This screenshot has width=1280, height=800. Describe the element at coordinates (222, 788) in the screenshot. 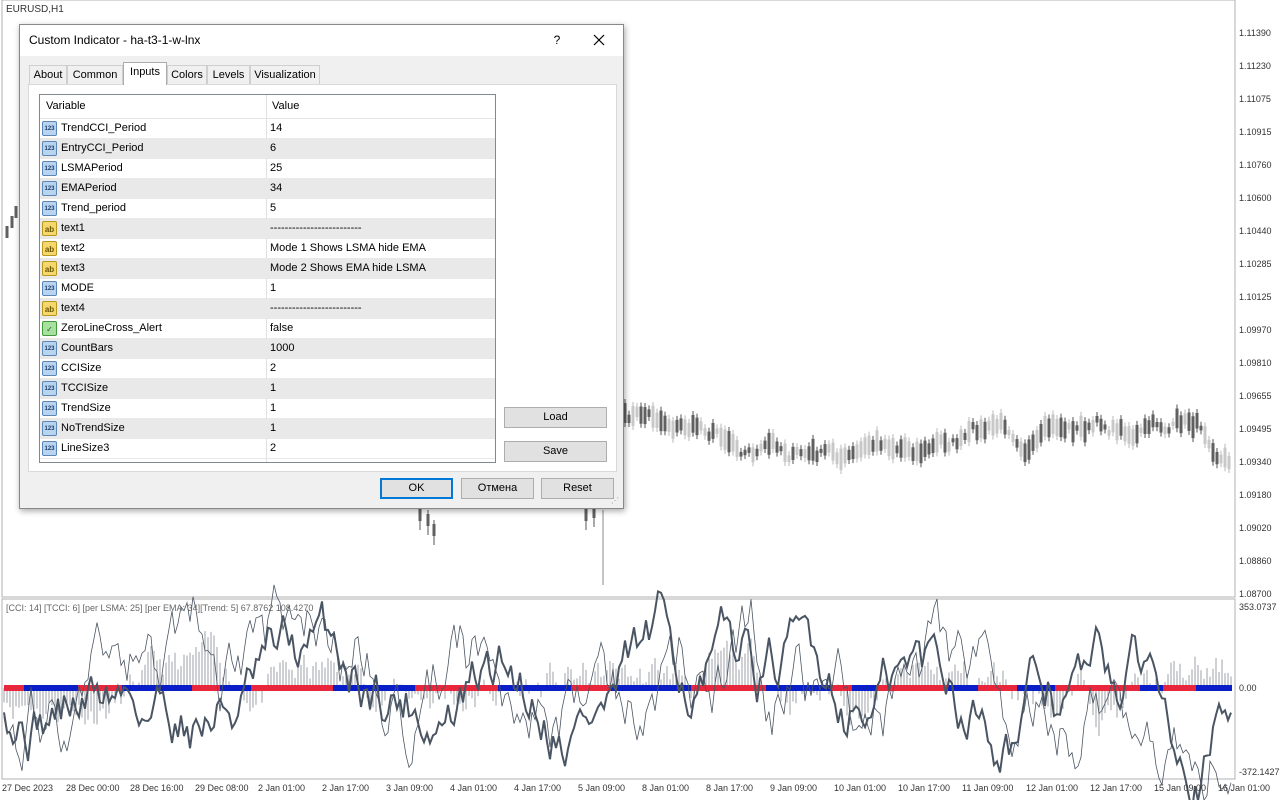

I see `time-tick-label: 29 Dec 08:00` at that location.